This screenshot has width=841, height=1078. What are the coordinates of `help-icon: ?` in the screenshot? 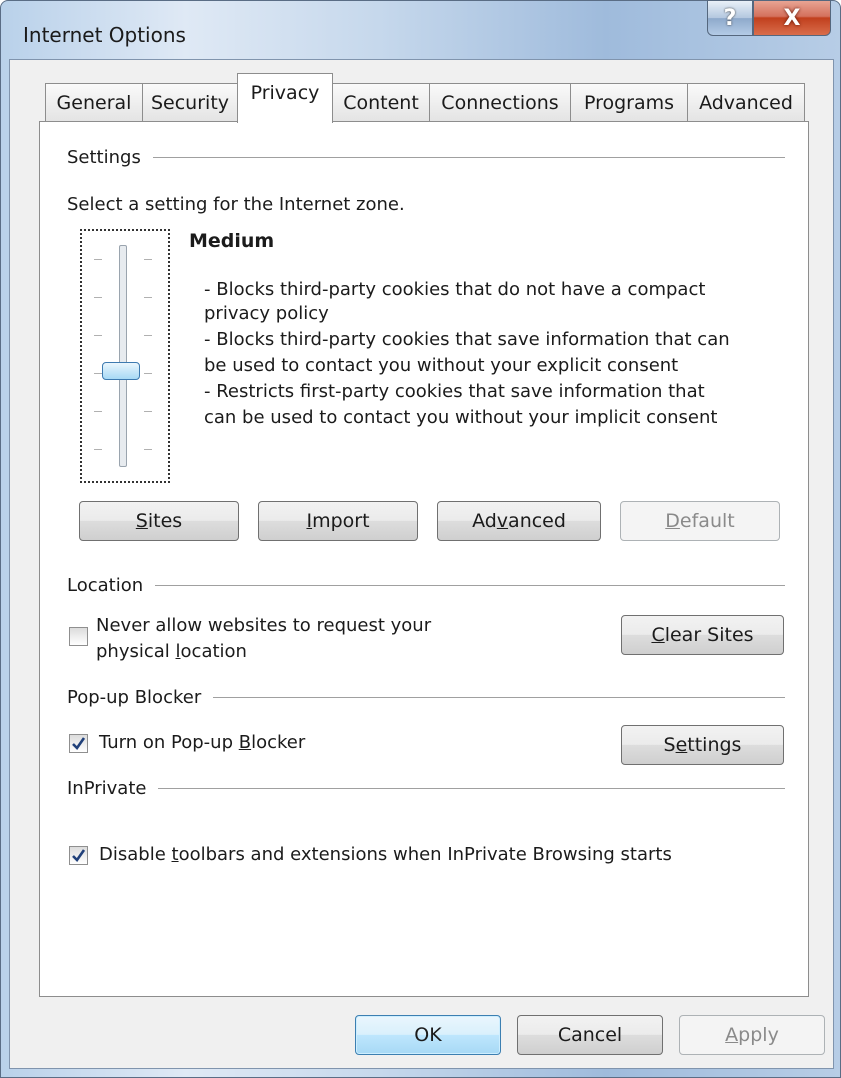 It's located at (730, 18).